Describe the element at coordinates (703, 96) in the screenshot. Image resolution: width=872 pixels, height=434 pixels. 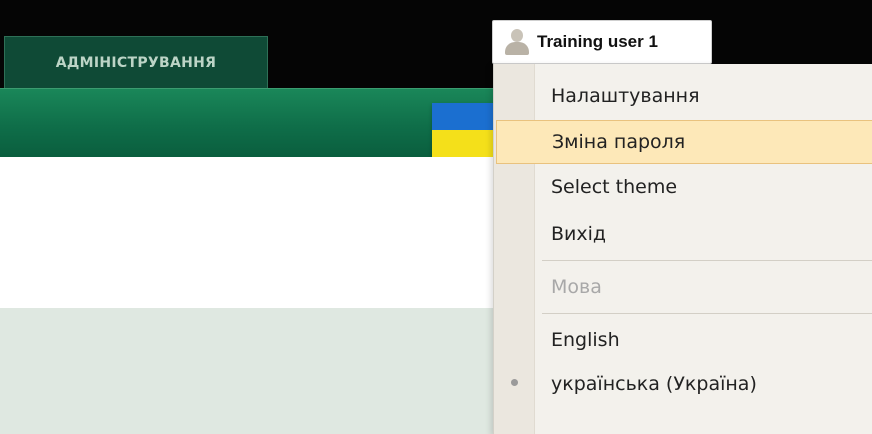
I see `menu-item-settings: Налаштування` at that location.